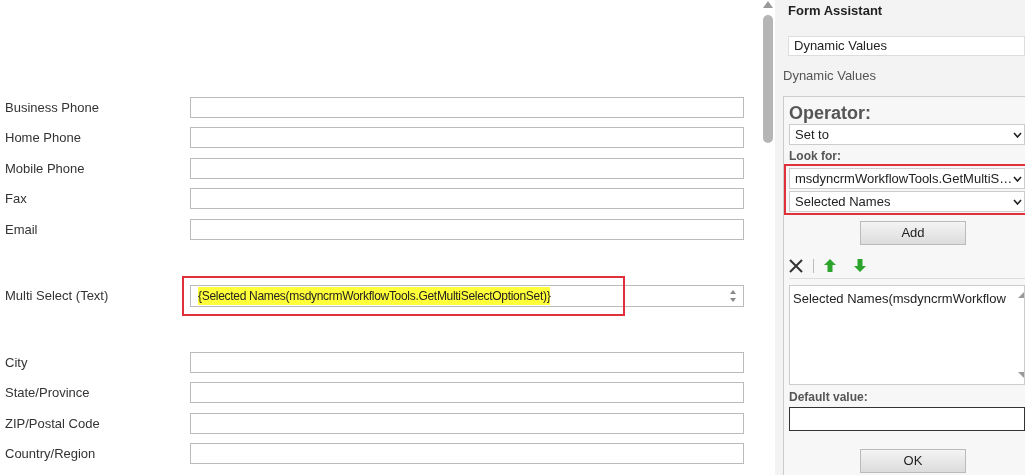 The height and width of the screenshot is (475, 1025). Describe the element at coordinates (830, 75) in the screenshot. I see `section-label: Dynamic Values` at that location.